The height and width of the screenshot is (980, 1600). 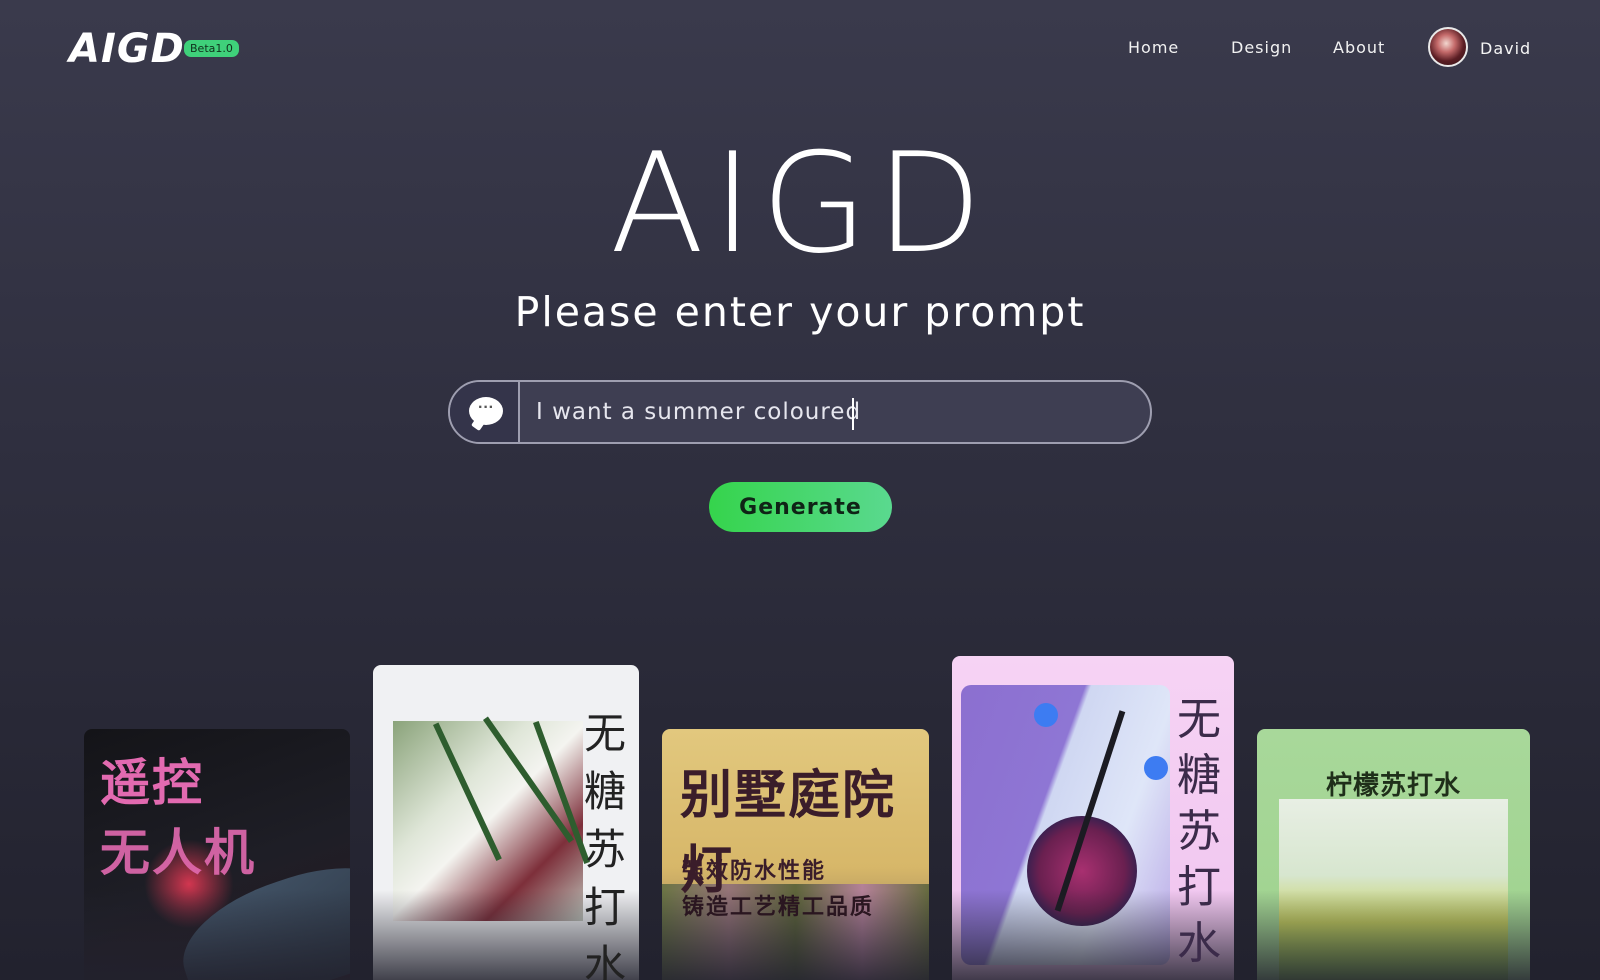 What do you see at coordinates (800, 50) in the screenshot?
I see `top-header: AIGD Beta1.0 Home Design About David` at bounding box center [800, 50].